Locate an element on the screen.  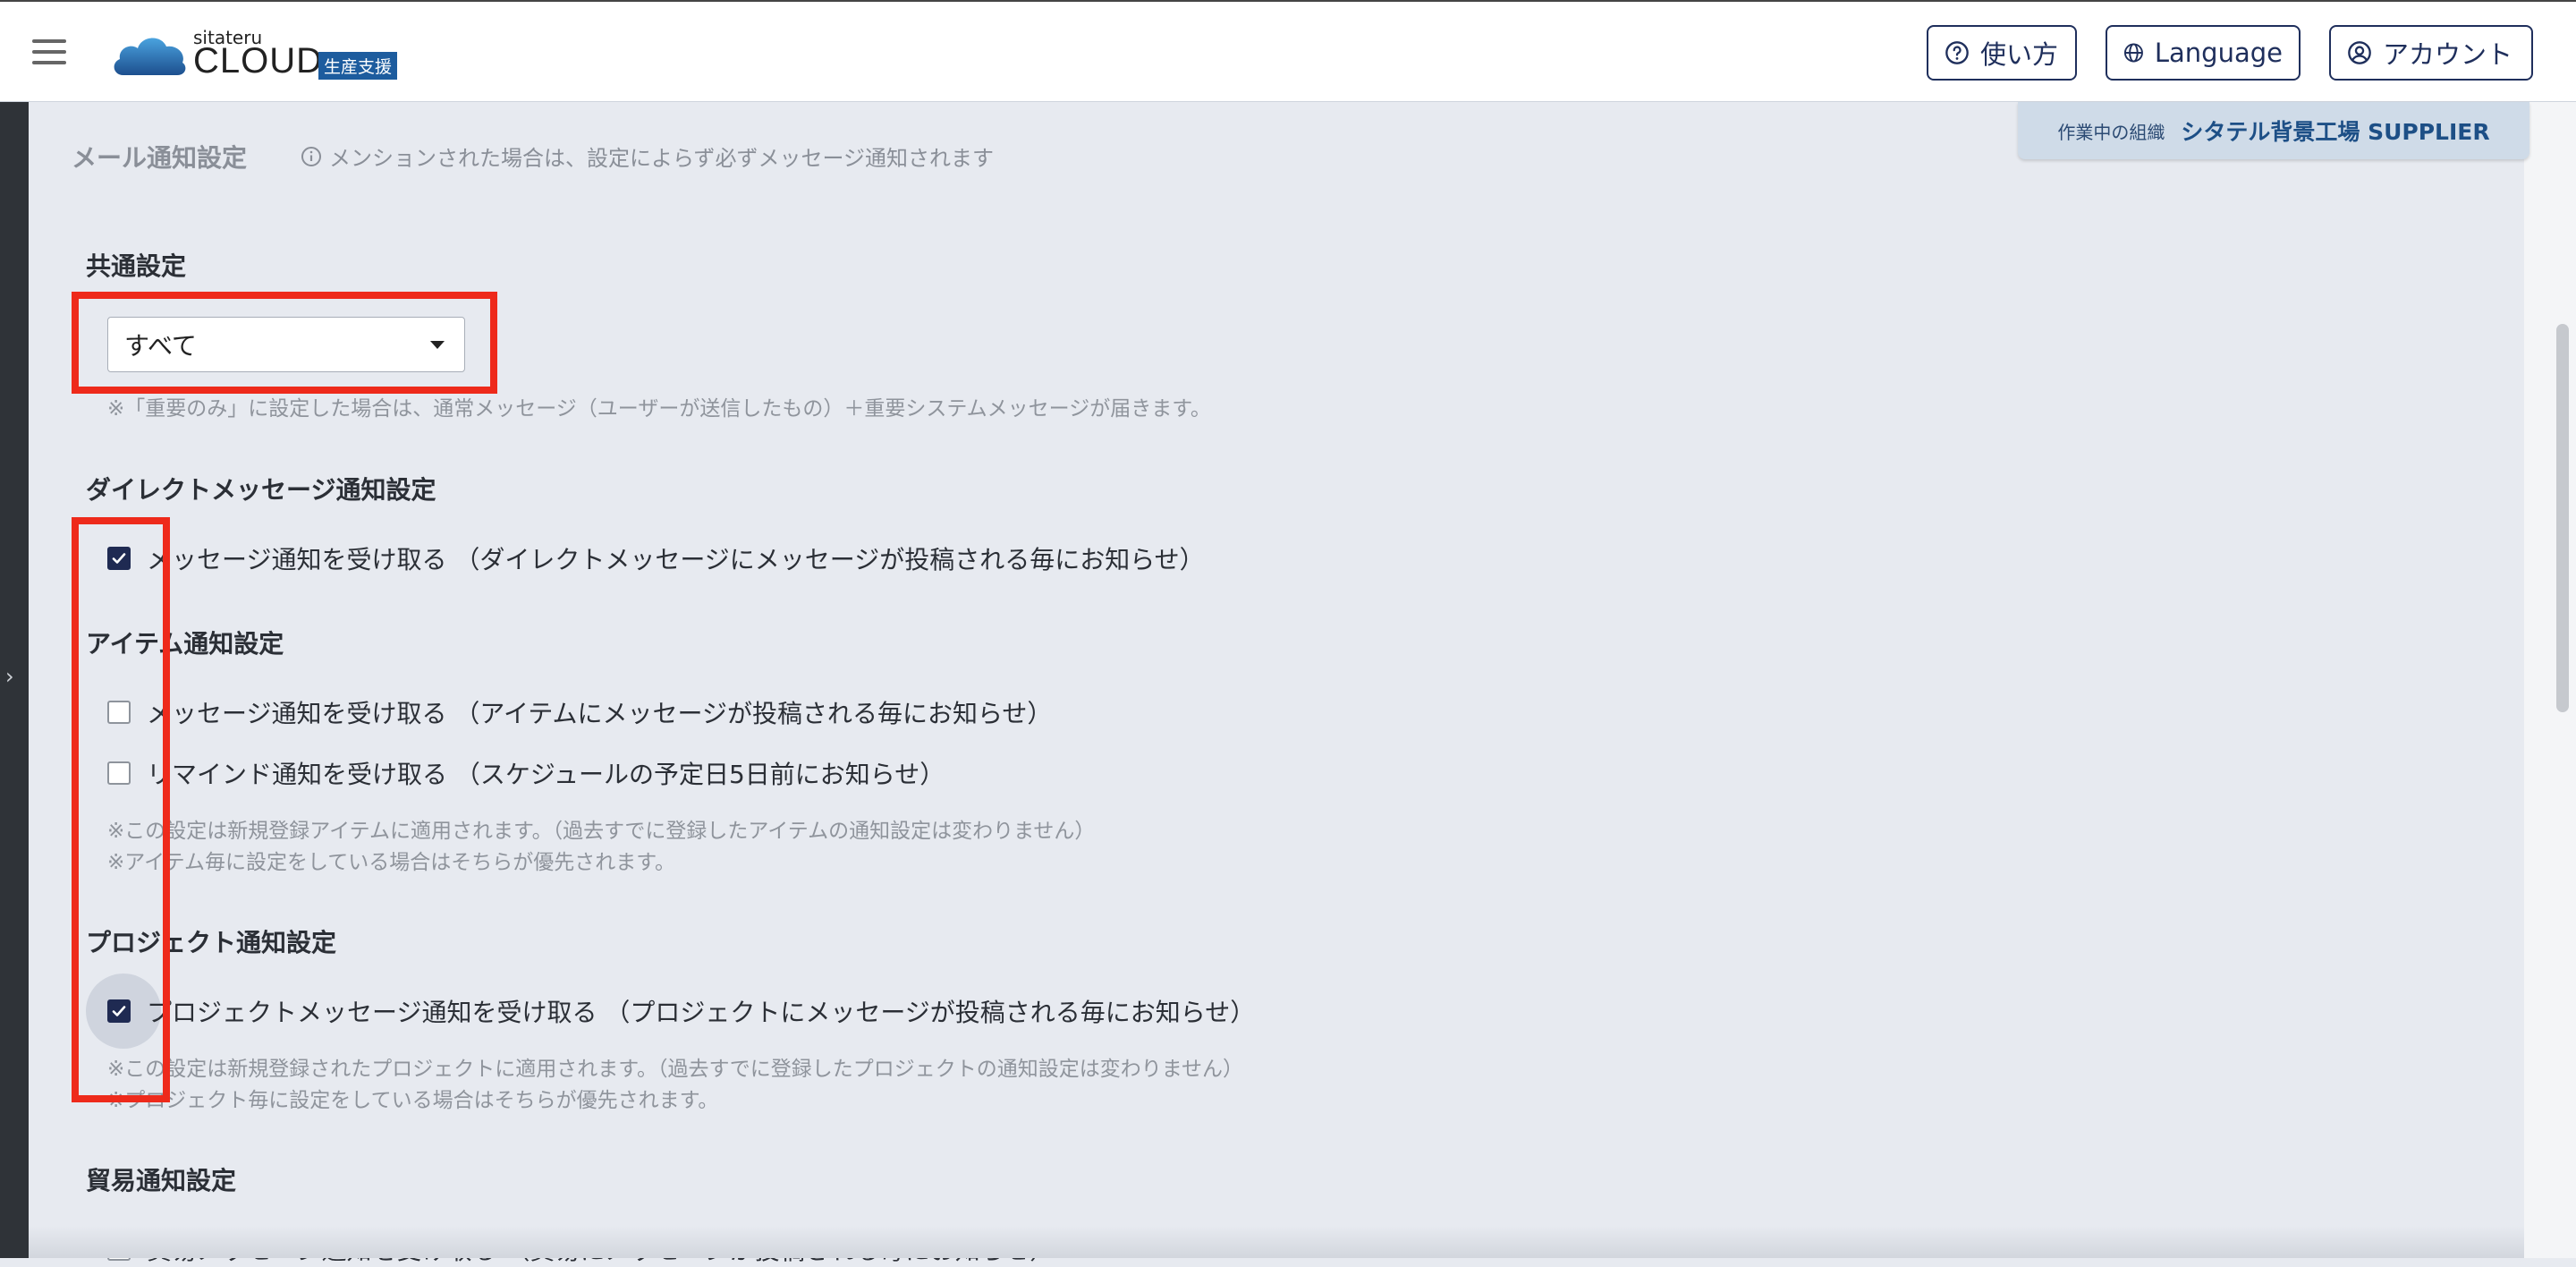
page-title: メール通知設定 is located at coordinates (160, 158).